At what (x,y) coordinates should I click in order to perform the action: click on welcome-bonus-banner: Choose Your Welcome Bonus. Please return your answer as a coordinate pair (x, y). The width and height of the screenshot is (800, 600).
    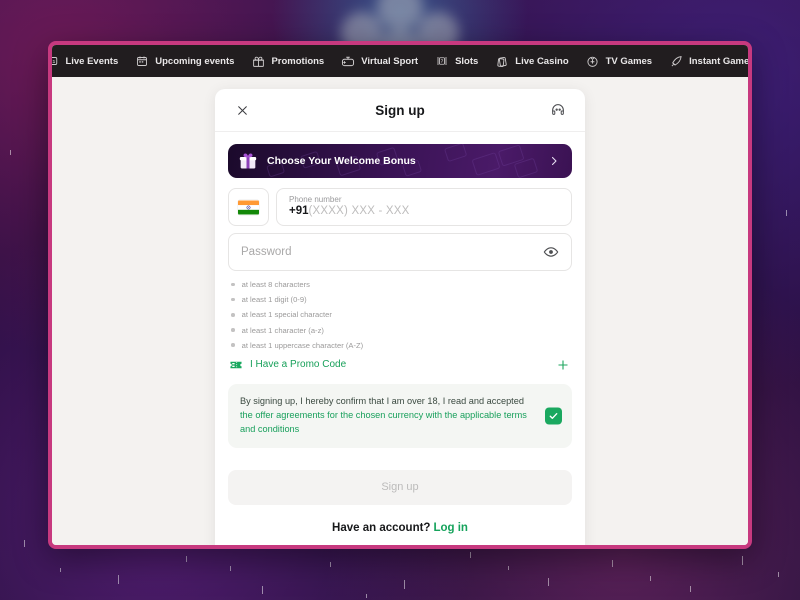
    Looking at the image, I should click on (400, 161).